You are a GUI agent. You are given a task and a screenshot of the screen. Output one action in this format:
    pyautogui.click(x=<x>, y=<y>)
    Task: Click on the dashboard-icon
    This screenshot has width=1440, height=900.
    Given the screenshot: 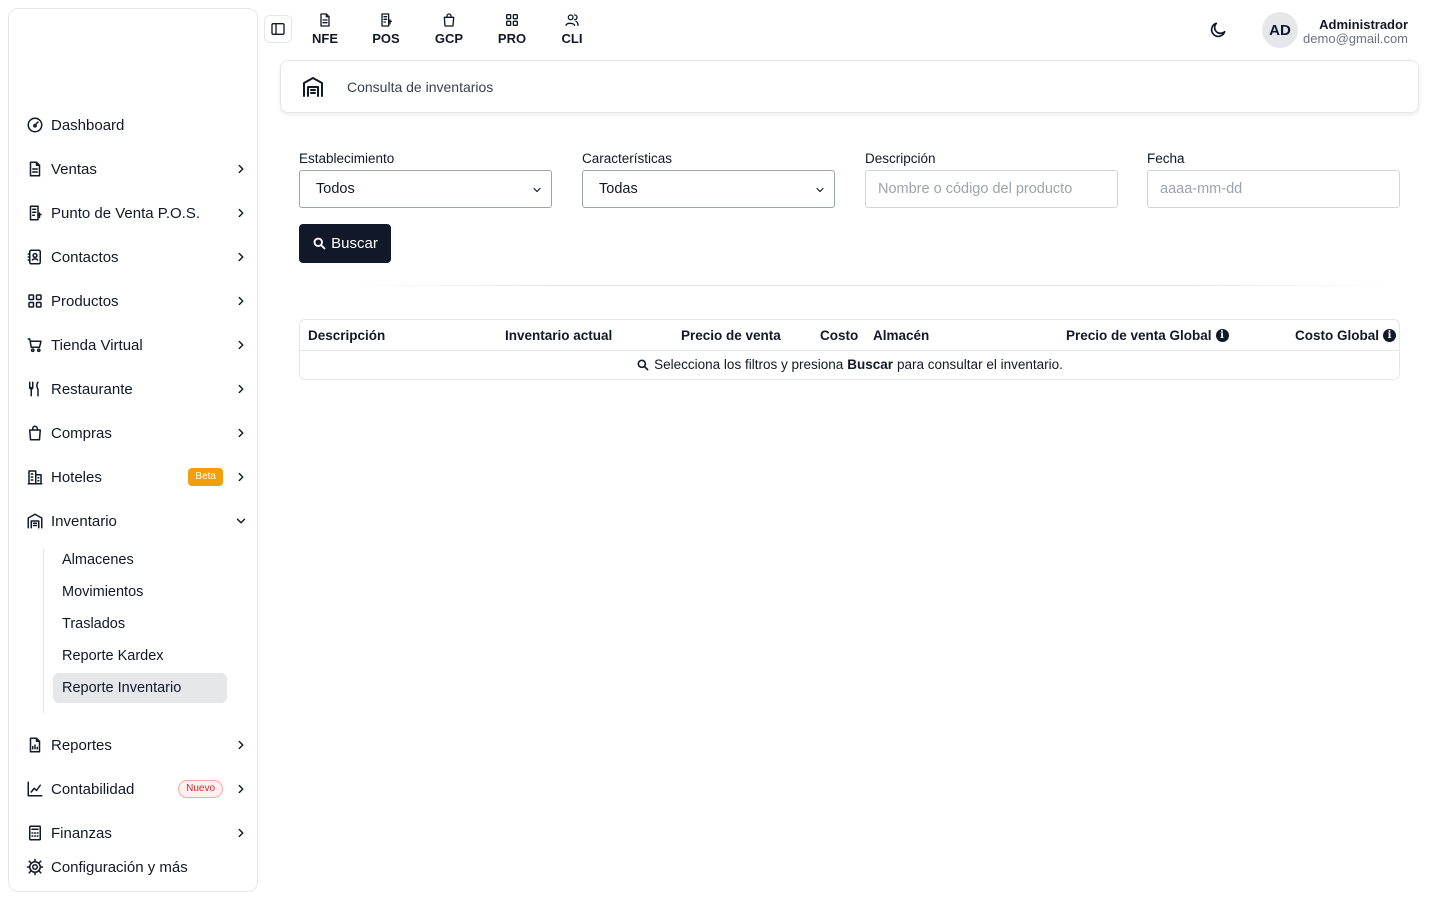 What is the action you would take?
    pyautogui.click(x=35, y=125)
    